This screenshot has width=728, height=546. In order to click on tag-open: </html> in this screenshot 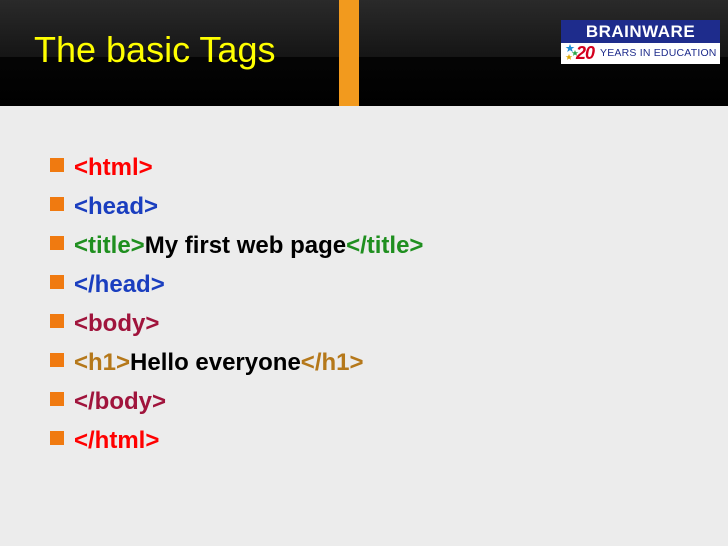, I will do `click(117, 440)`.